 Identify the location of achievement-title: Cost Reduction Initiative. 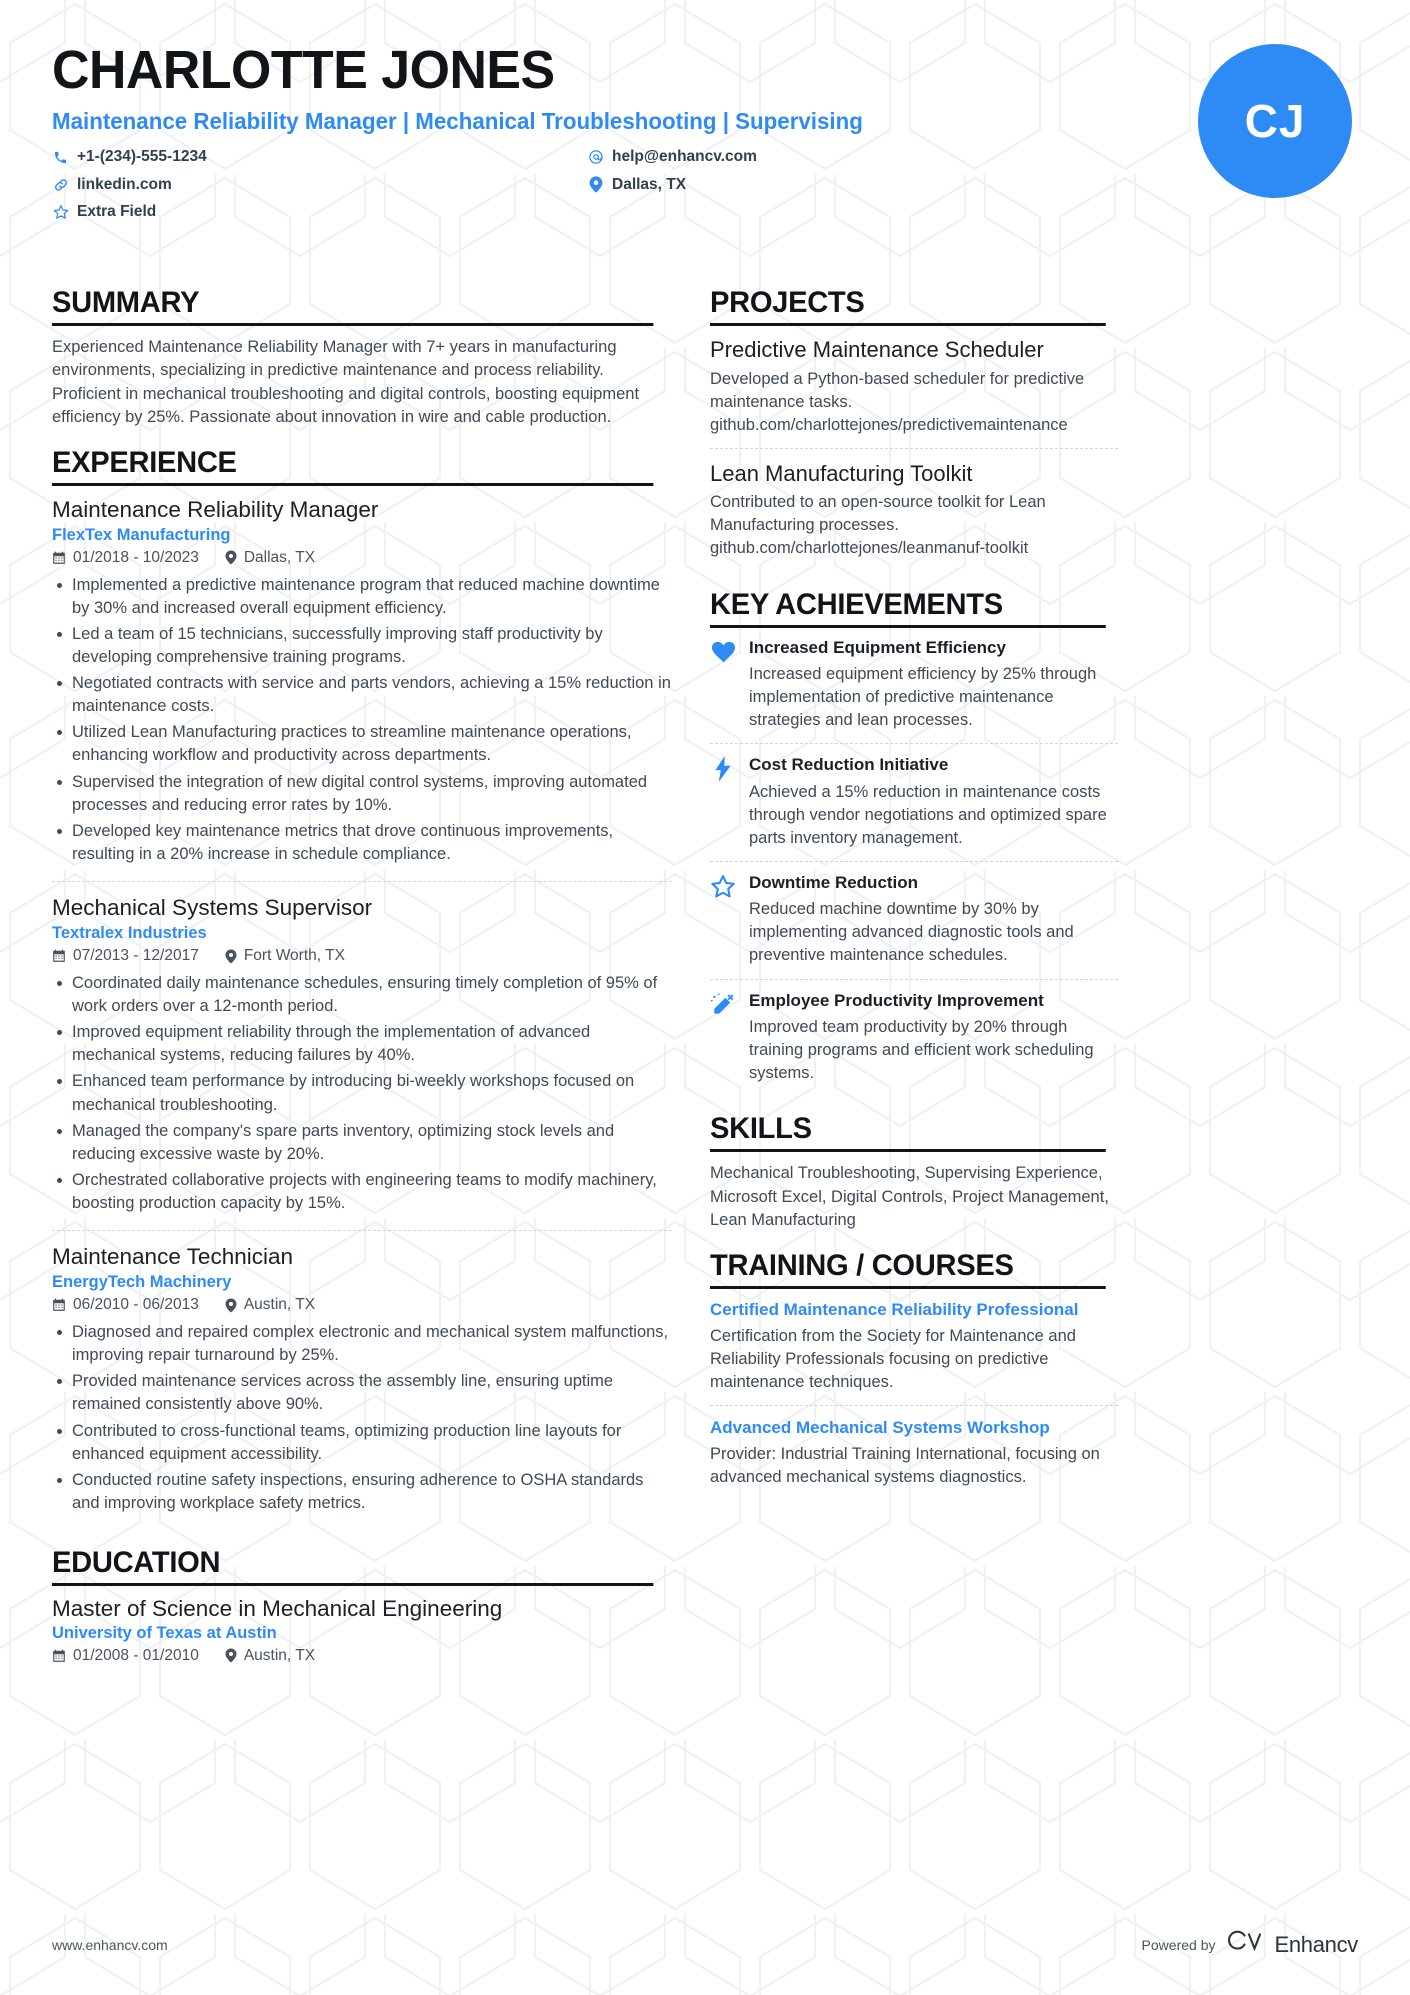
(849, 765).